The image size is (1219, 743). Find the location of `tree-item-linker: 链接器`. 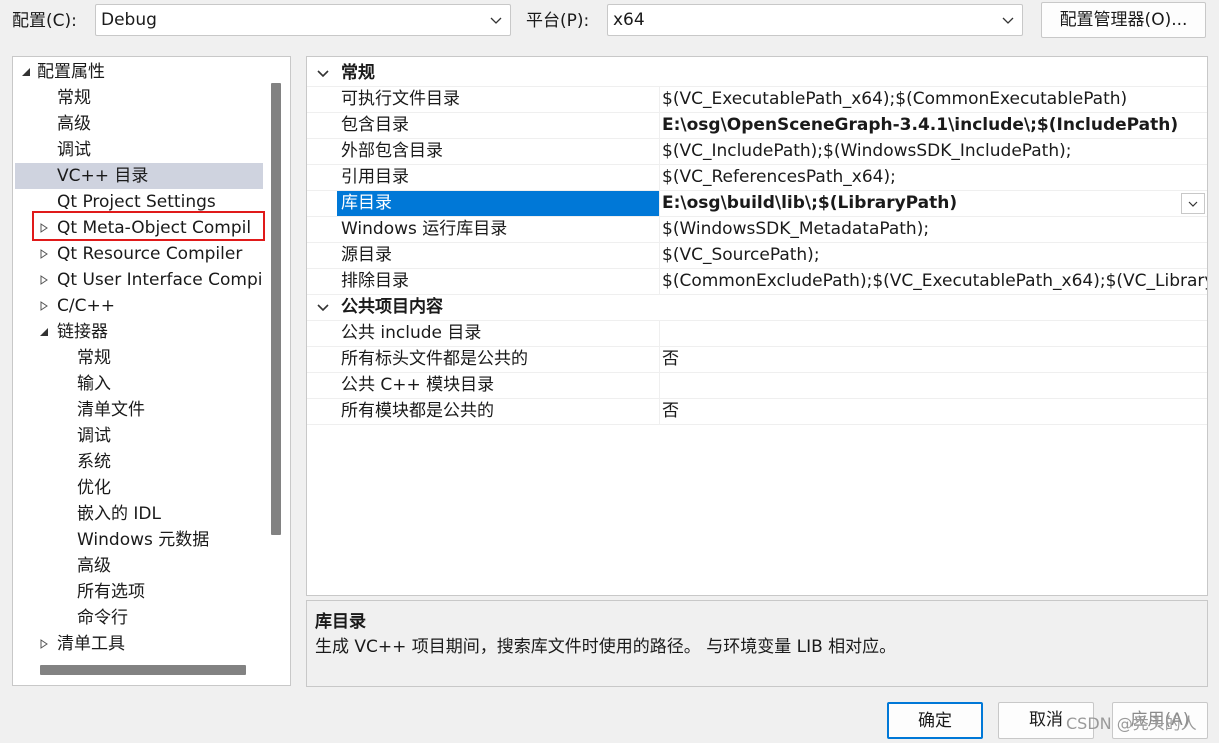

tree-item-linker: 链接器 is located at coordinates (139, 332).